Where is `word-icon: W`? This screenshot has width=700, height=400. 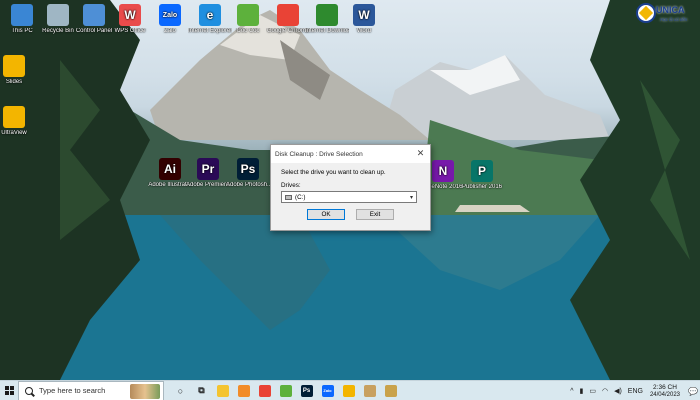
word-icon: W is located at coordinates (364, 15).